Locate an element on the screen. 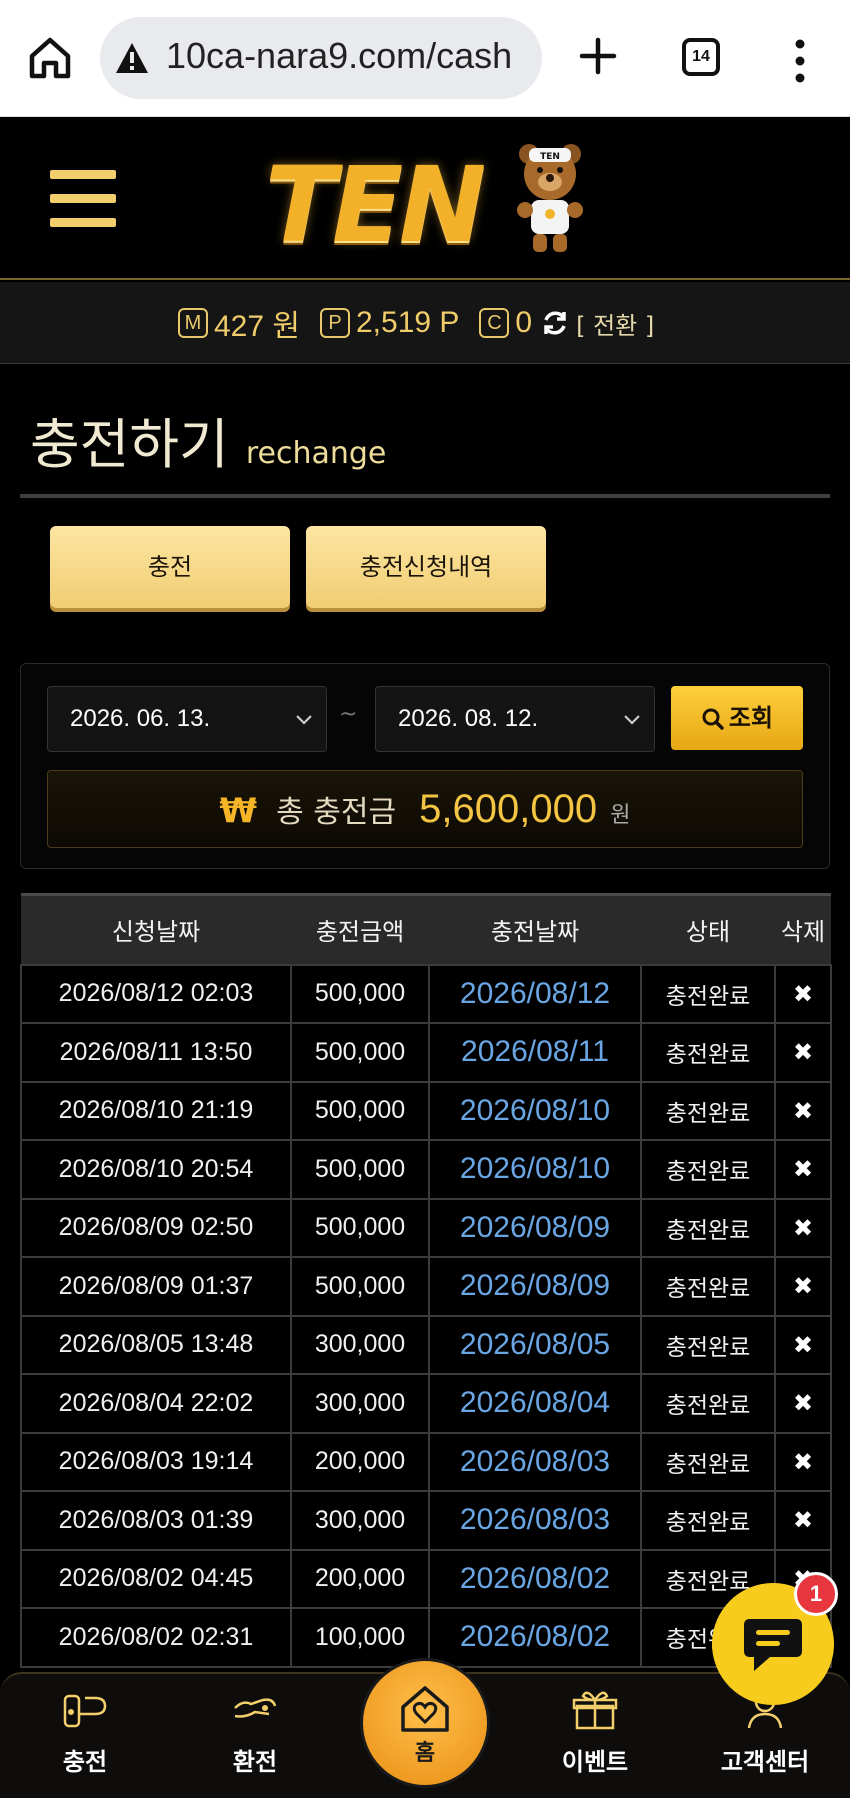  nav-charge-label: 충전 is located at coordinates (85, 1762).